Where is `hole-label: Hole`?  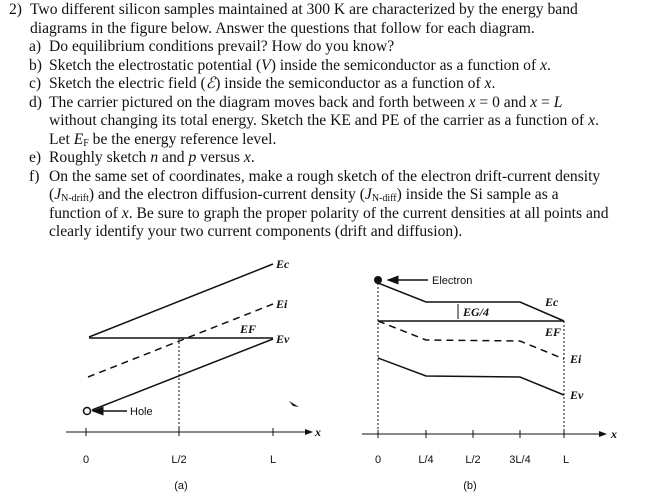 hole-label: Hole is located at coordinates (141, 412).